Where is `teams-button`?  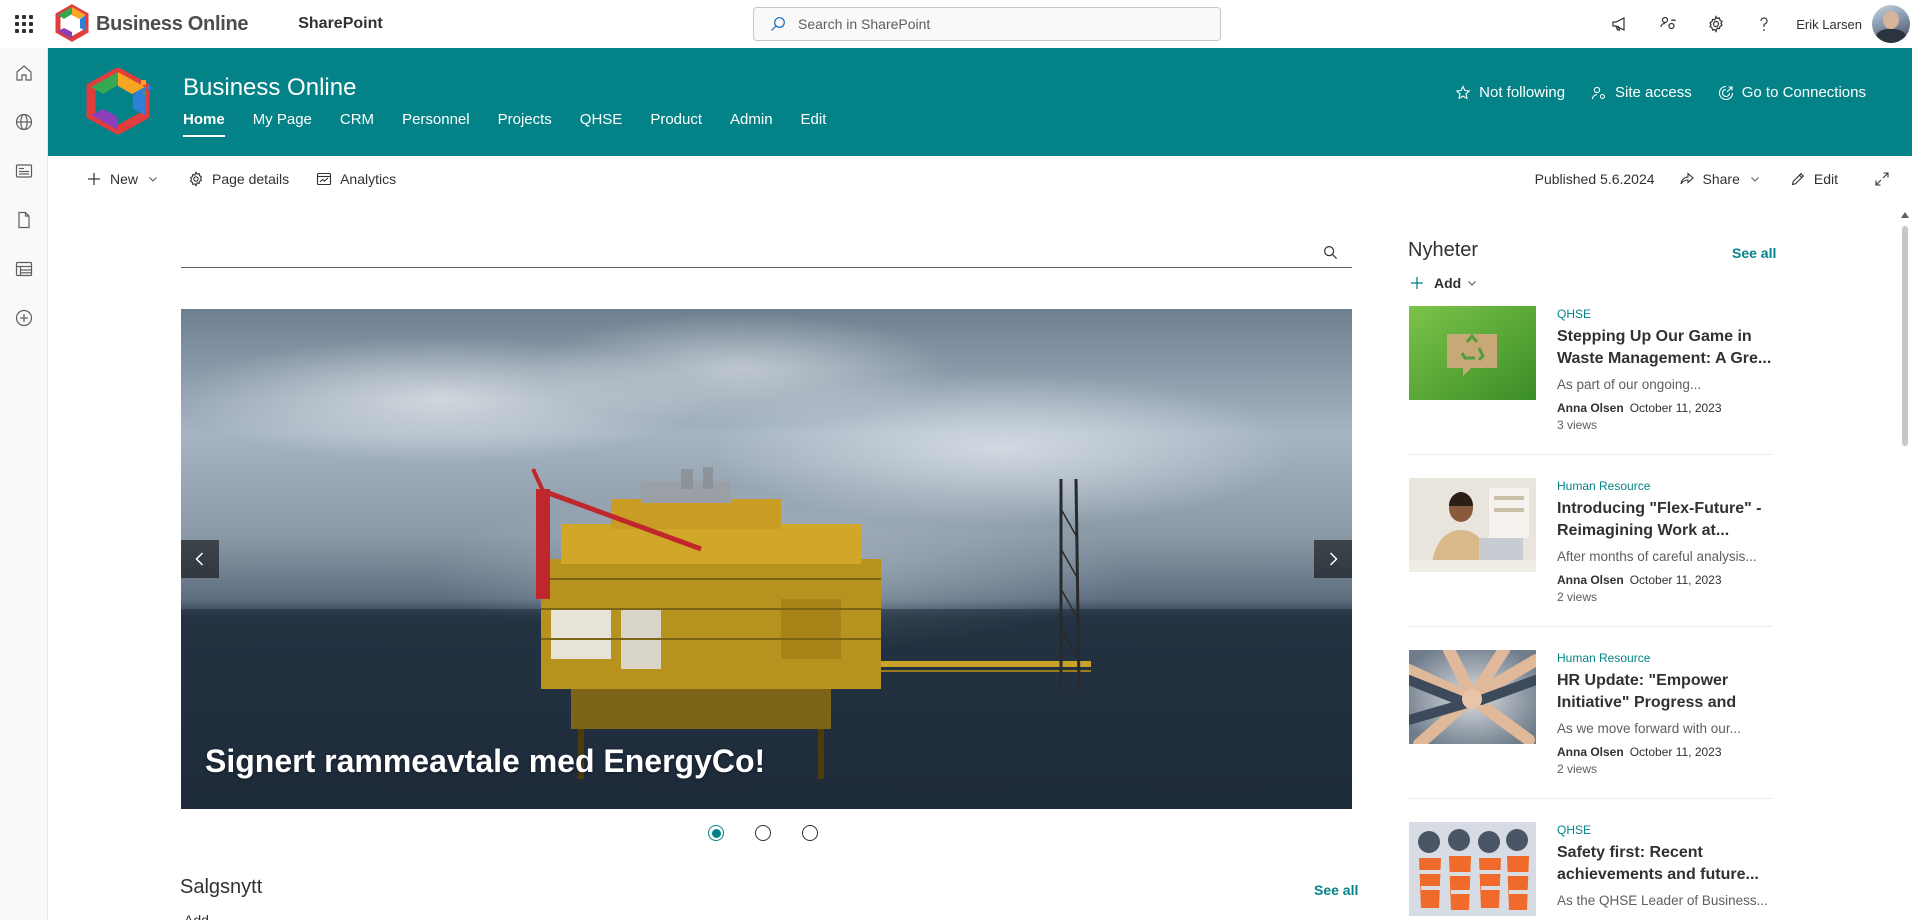 teams-button is located at coordinates (1668, 24).